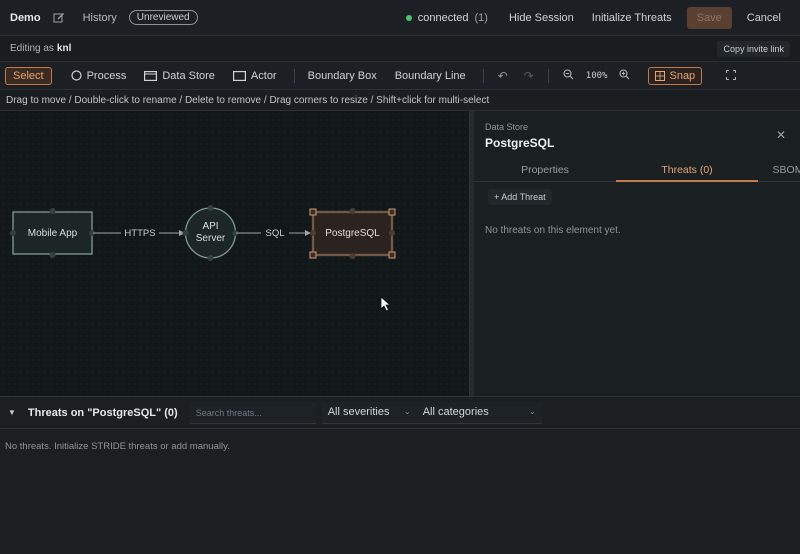 The width and height of the screenshot is (800, 554). I want to click on history-button: History, so click(100, 18).